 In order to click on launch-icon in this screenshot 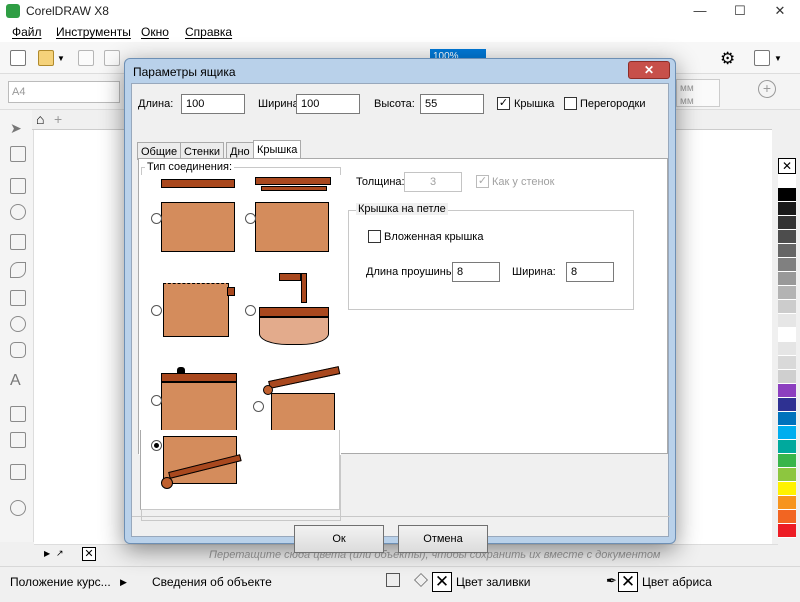, I will do `click(762, 58)`.